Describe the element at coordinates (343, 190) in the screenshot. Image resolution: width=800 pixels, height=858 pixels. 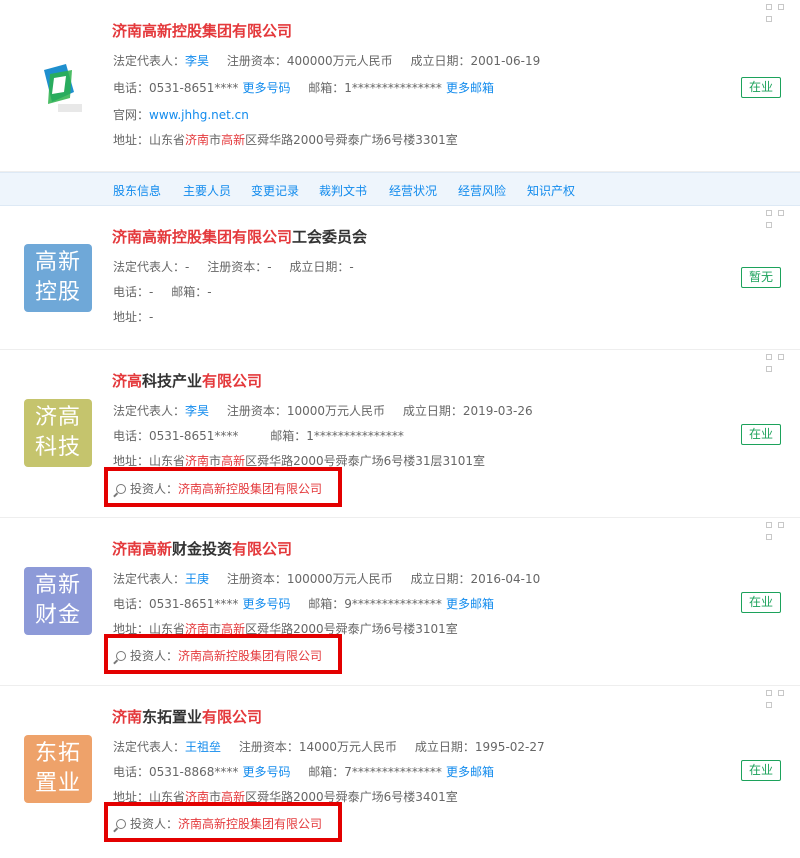
I see `tab-judgments: 裁判文书` at that location.